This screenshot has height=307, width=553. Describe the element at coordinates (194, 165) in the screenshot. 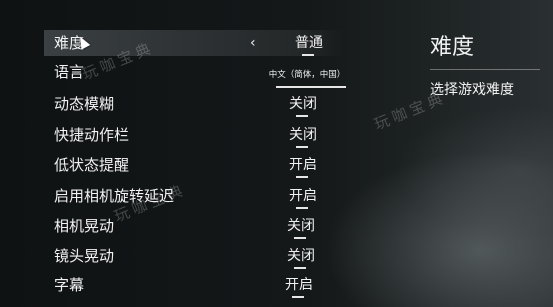

I see `setting-row-low-status-alert: 低状态提醒 开启` at that location.